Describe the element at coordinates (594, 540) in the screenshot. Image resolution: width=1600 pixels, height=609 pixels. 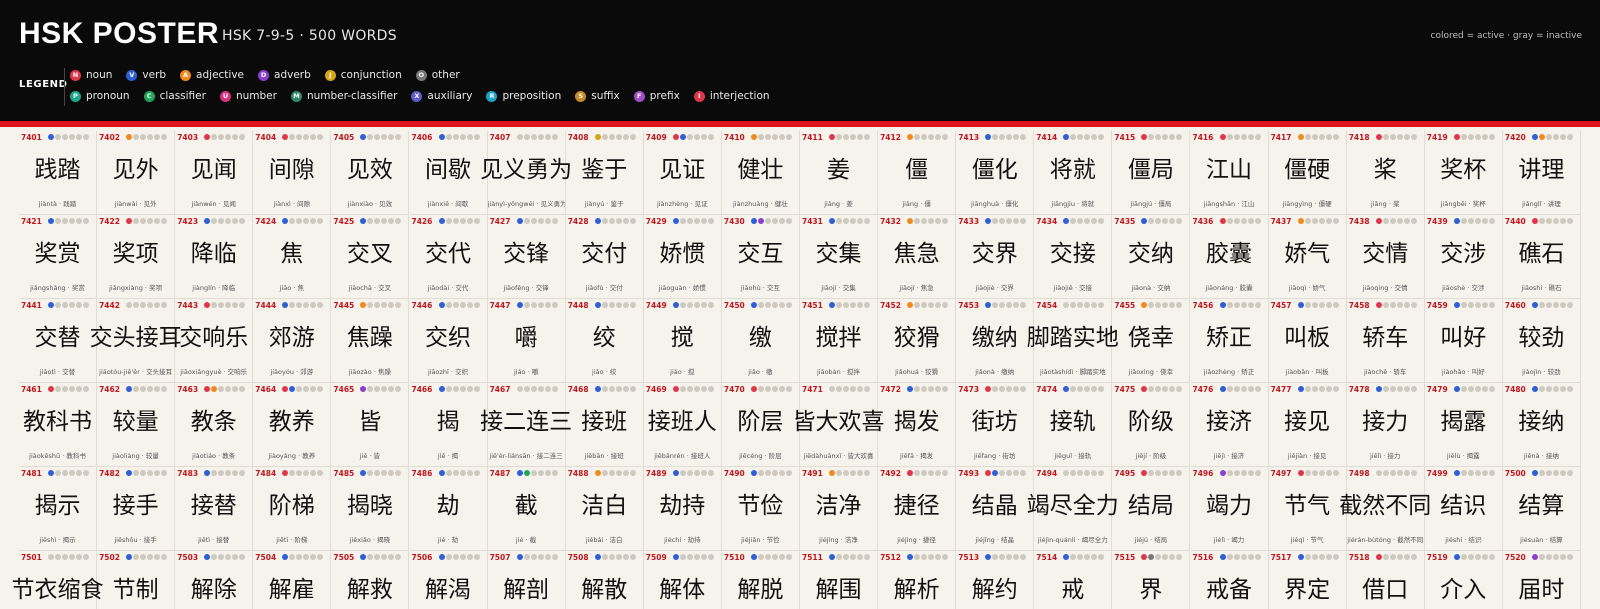
I see `pinyin-text: jiébái` at that location.